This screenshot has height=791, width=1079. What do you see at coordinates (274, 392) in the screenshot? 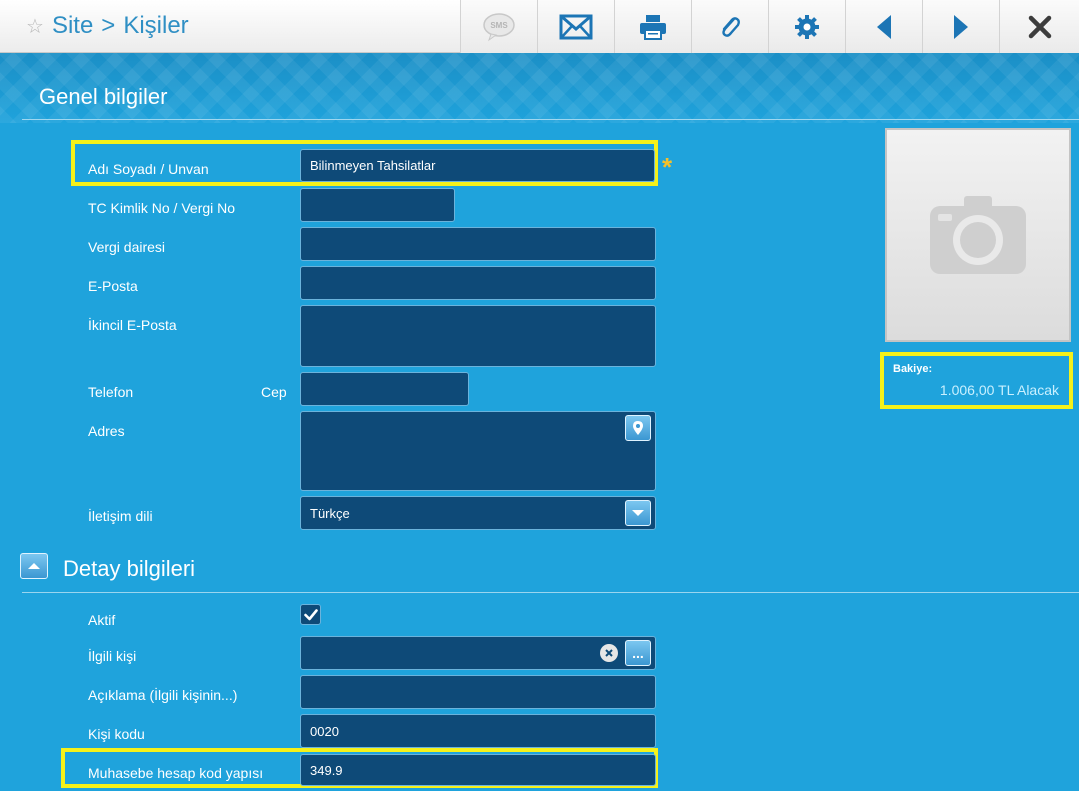
I see `mobile-label: Cep` at bounding box center [274, 392].